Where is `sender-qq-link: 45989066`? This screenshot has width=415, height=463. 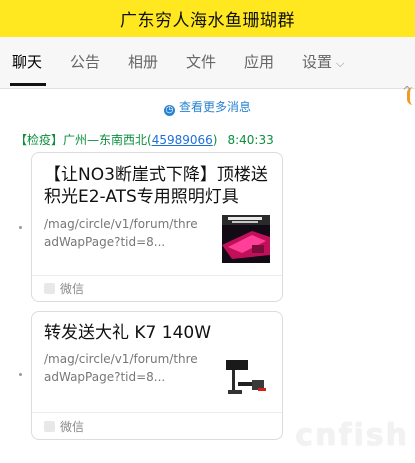
sender-qq-link: 45989066 is located at coordinates (182, 140).